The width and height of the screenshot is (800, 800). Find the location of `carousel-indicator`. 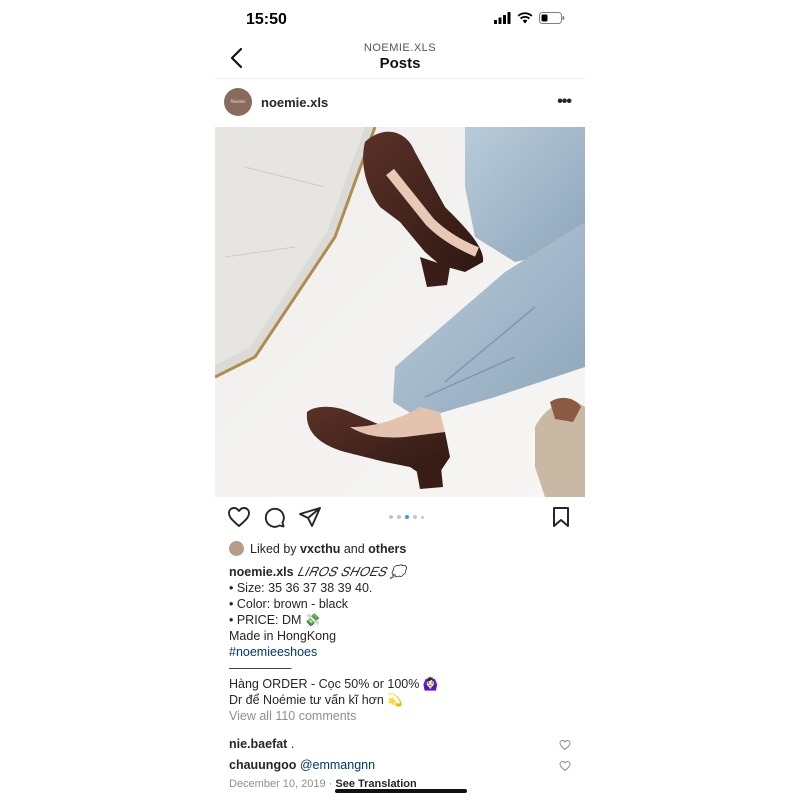

carousel-indicator is located at coordinates (406, 517).